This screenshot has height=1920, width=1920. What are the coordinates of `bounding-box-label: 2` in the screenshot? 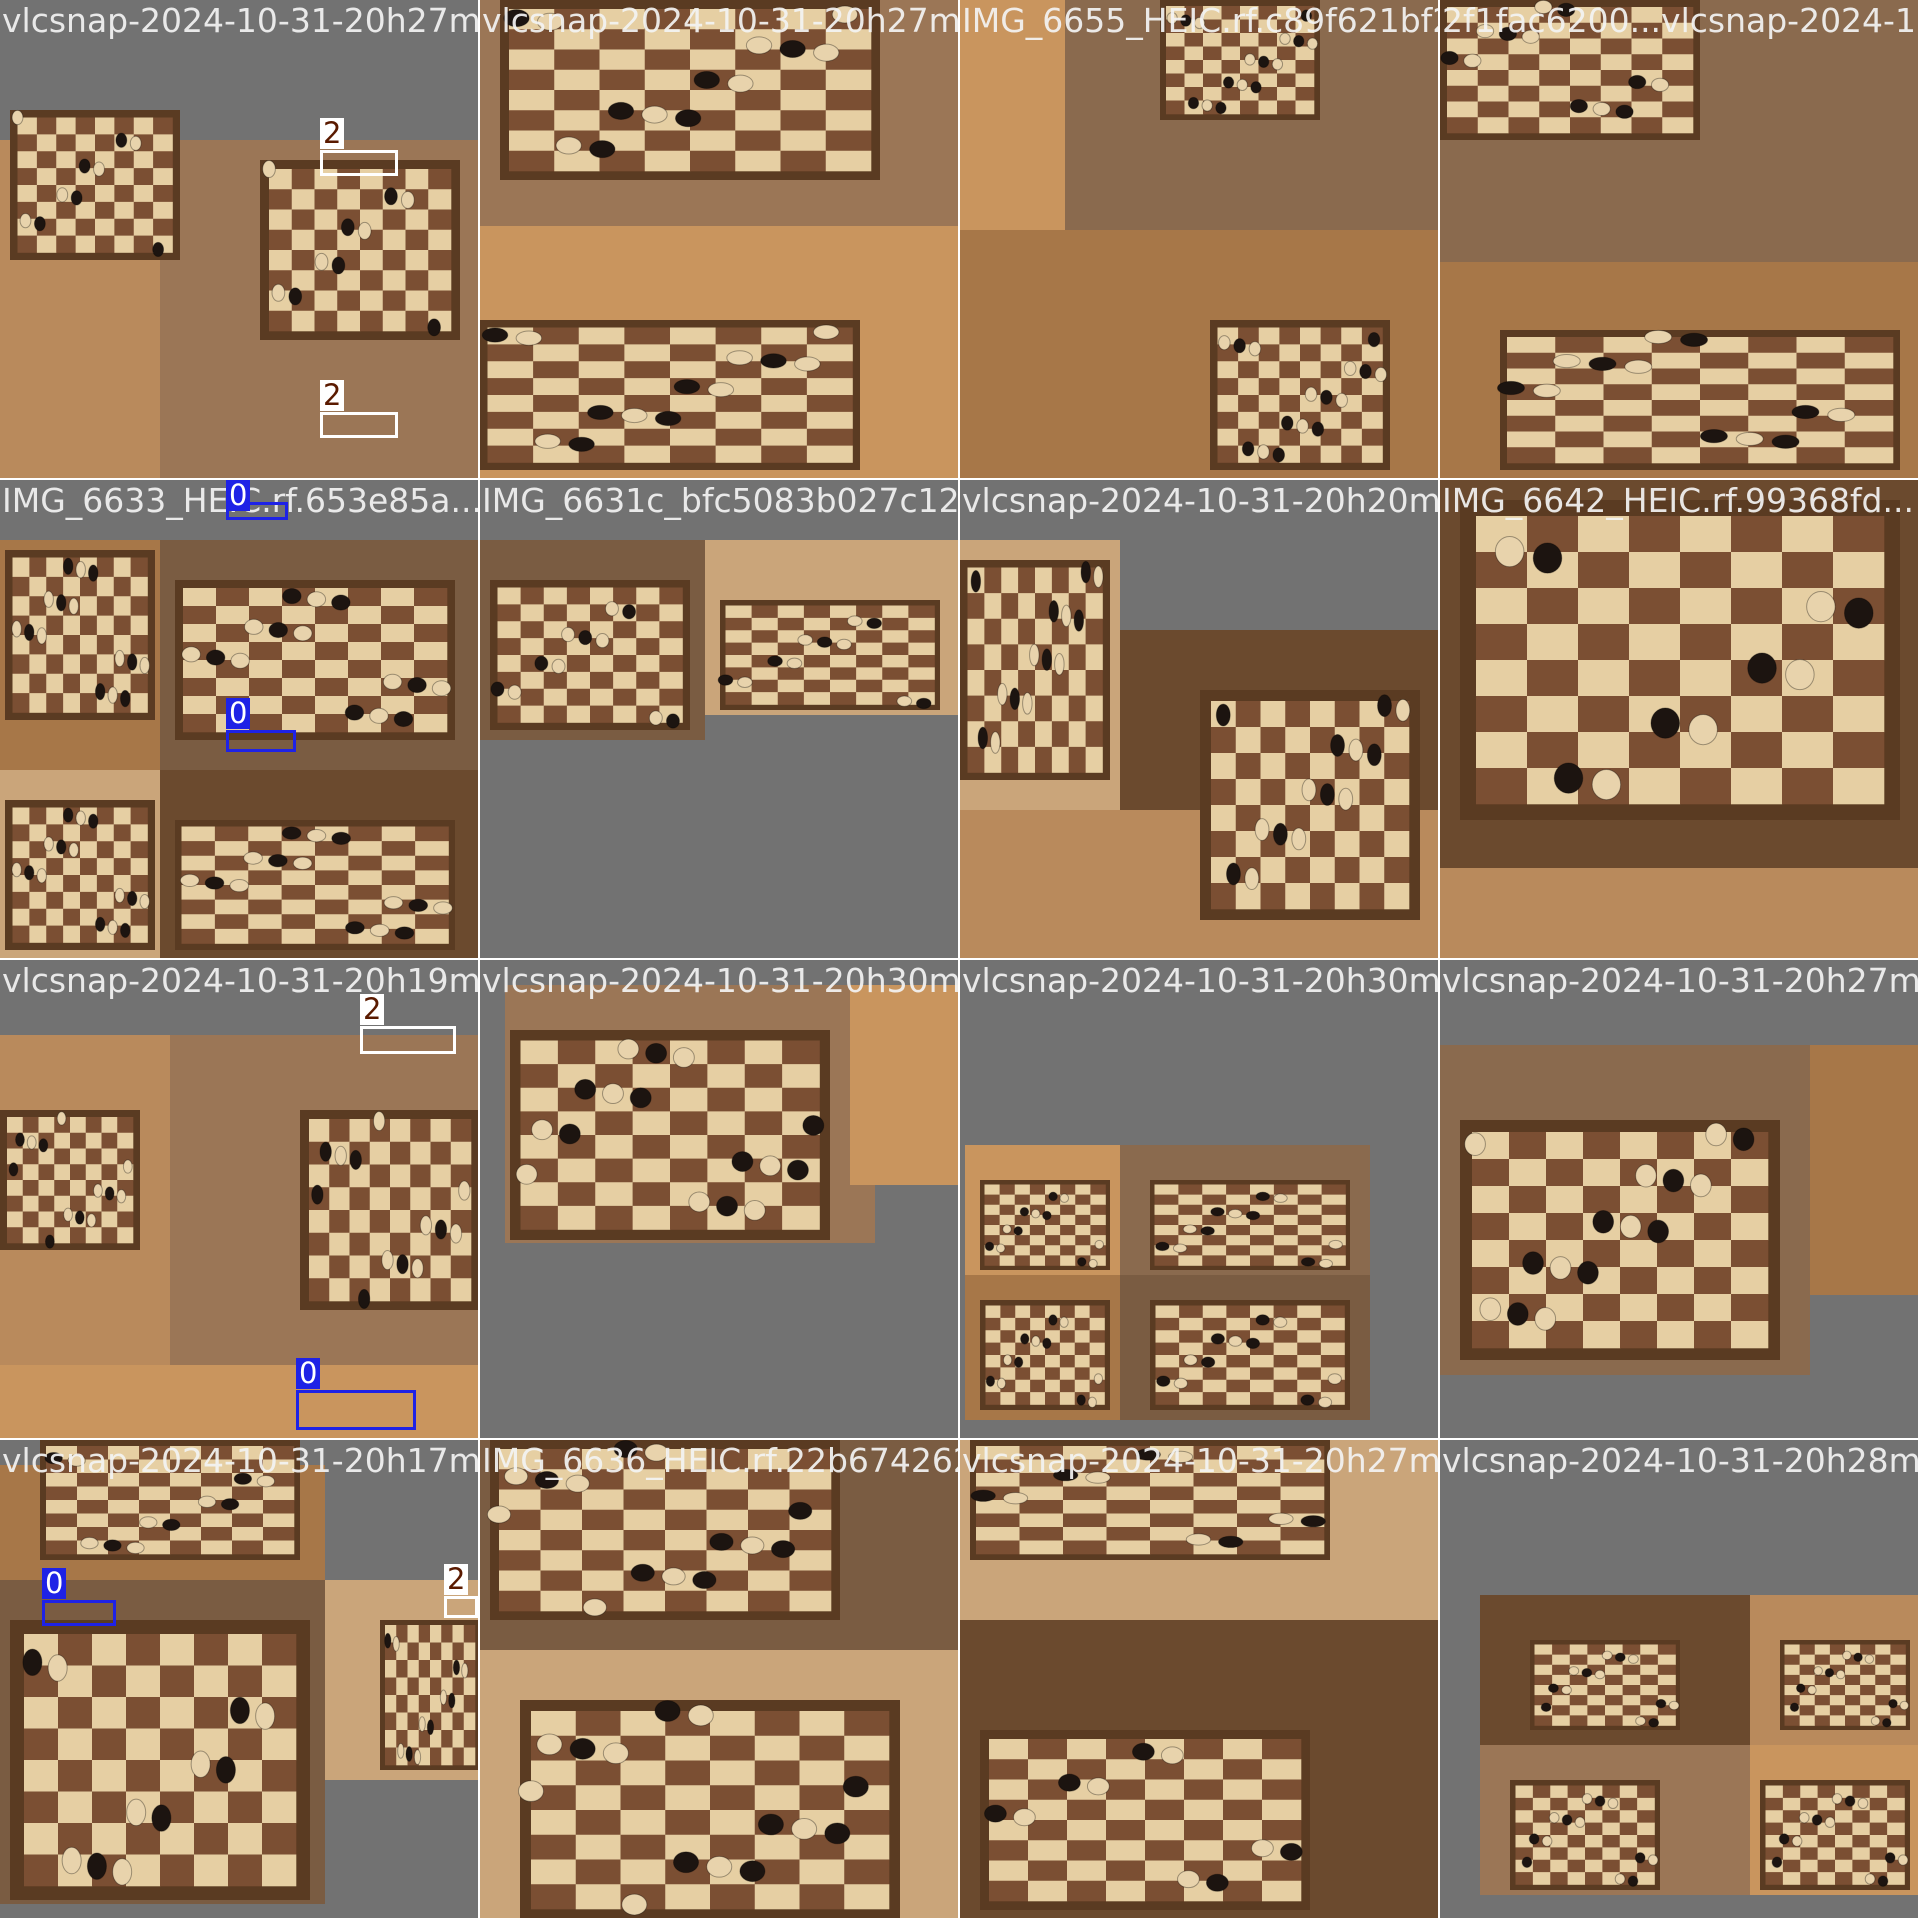 It's located at (332, 395).